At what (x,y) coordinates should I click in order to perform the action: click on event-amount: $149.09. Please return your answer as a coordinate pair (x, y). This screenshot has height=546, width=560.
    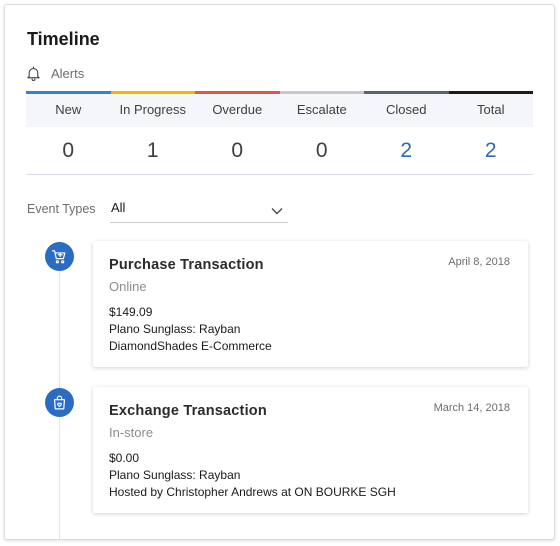
    Looking at the image, I should click on (131, 312).